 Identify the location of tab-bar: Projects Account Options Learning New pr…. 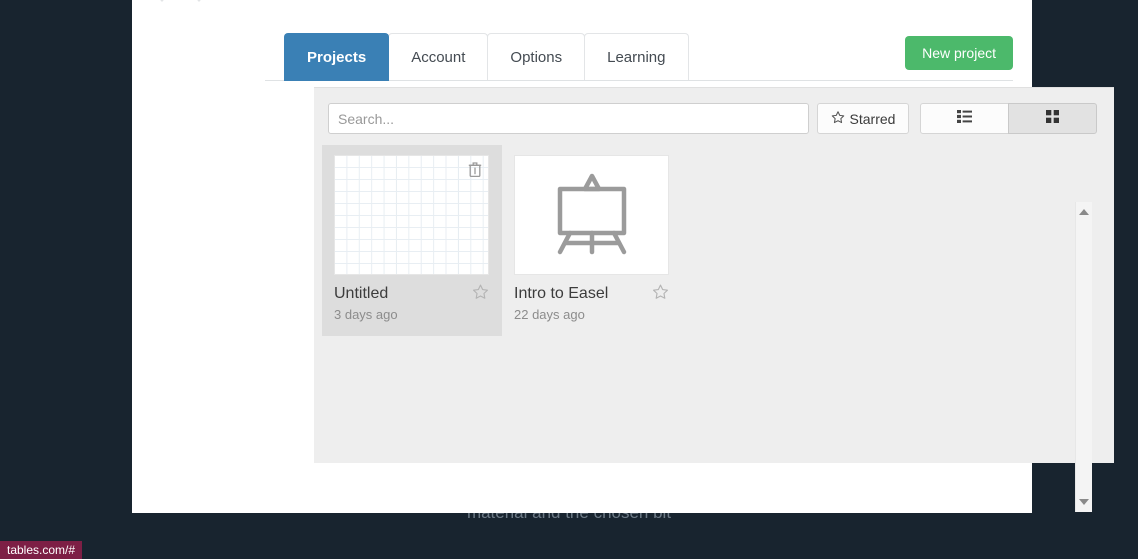
(582, 57).